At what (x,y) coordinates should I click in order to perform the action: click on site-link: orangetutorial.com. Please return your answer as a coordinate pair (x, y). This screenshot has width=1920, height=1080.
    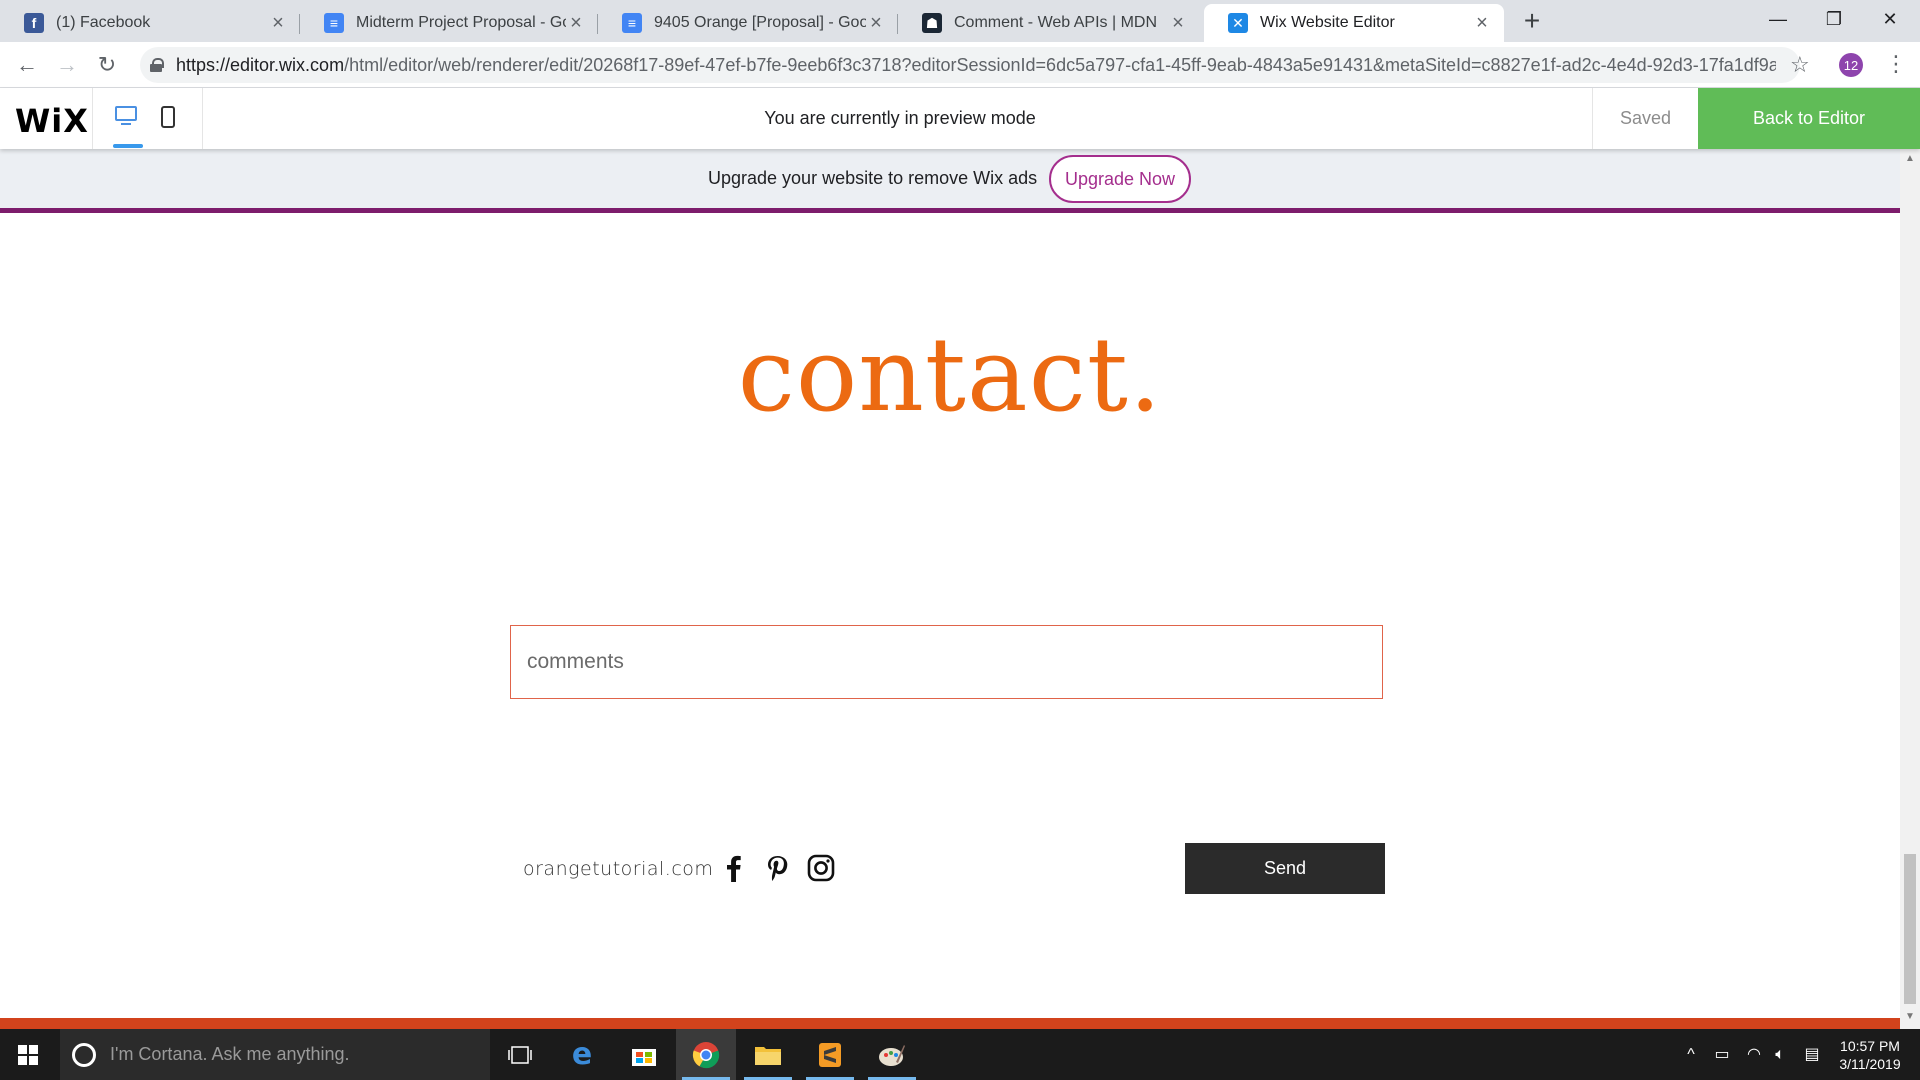
    Looking at the image, I should click on (618, 869).